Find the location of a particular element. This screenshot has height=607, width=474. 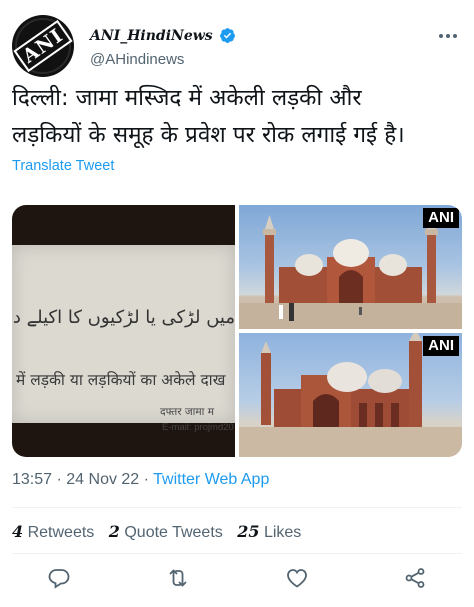

handle: @AHindinews is located at coordinates (137, 59).